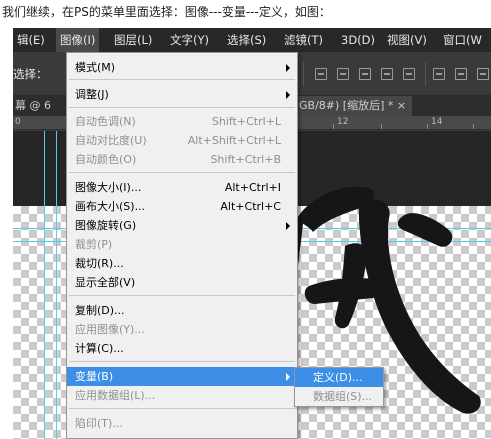  I want to click on article-caption: 我们继续，在PS的菜单里面选择：图像---变量---定义，如图：, so click(245, 14).